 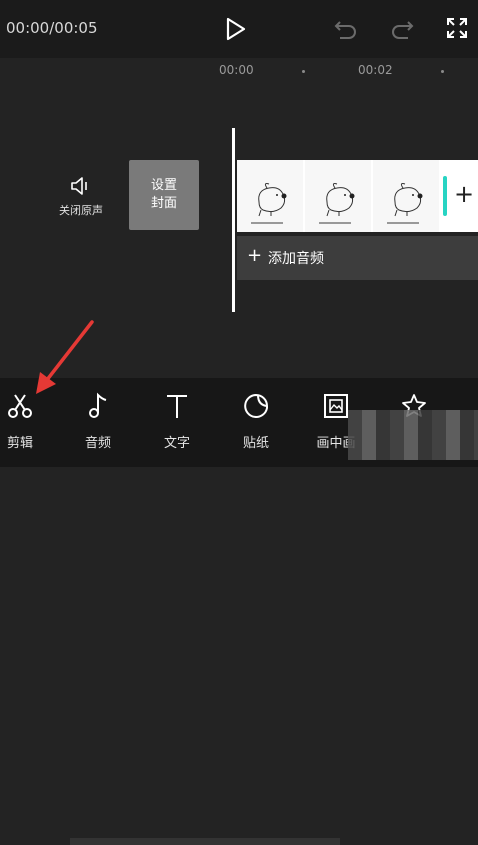 I want to click on ruler-tick: 00:00, so click(x=236, y=70).